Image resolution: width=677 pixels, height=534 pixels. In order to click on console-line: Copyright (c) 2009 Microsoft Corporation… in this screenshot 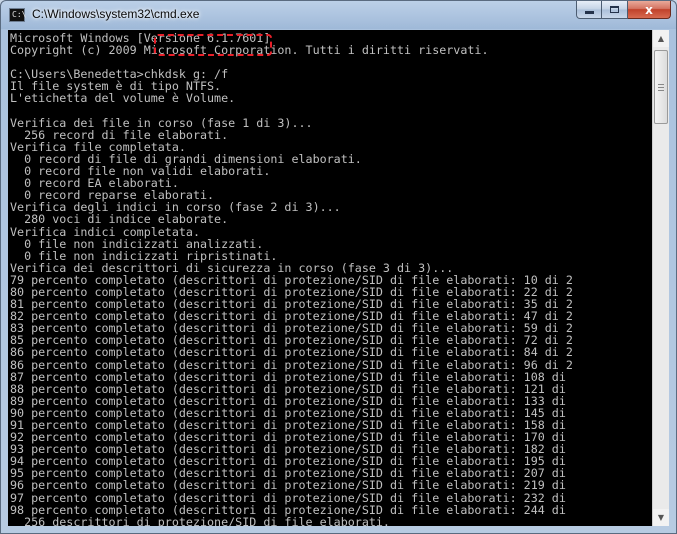, I will do `click(249, 50)`.